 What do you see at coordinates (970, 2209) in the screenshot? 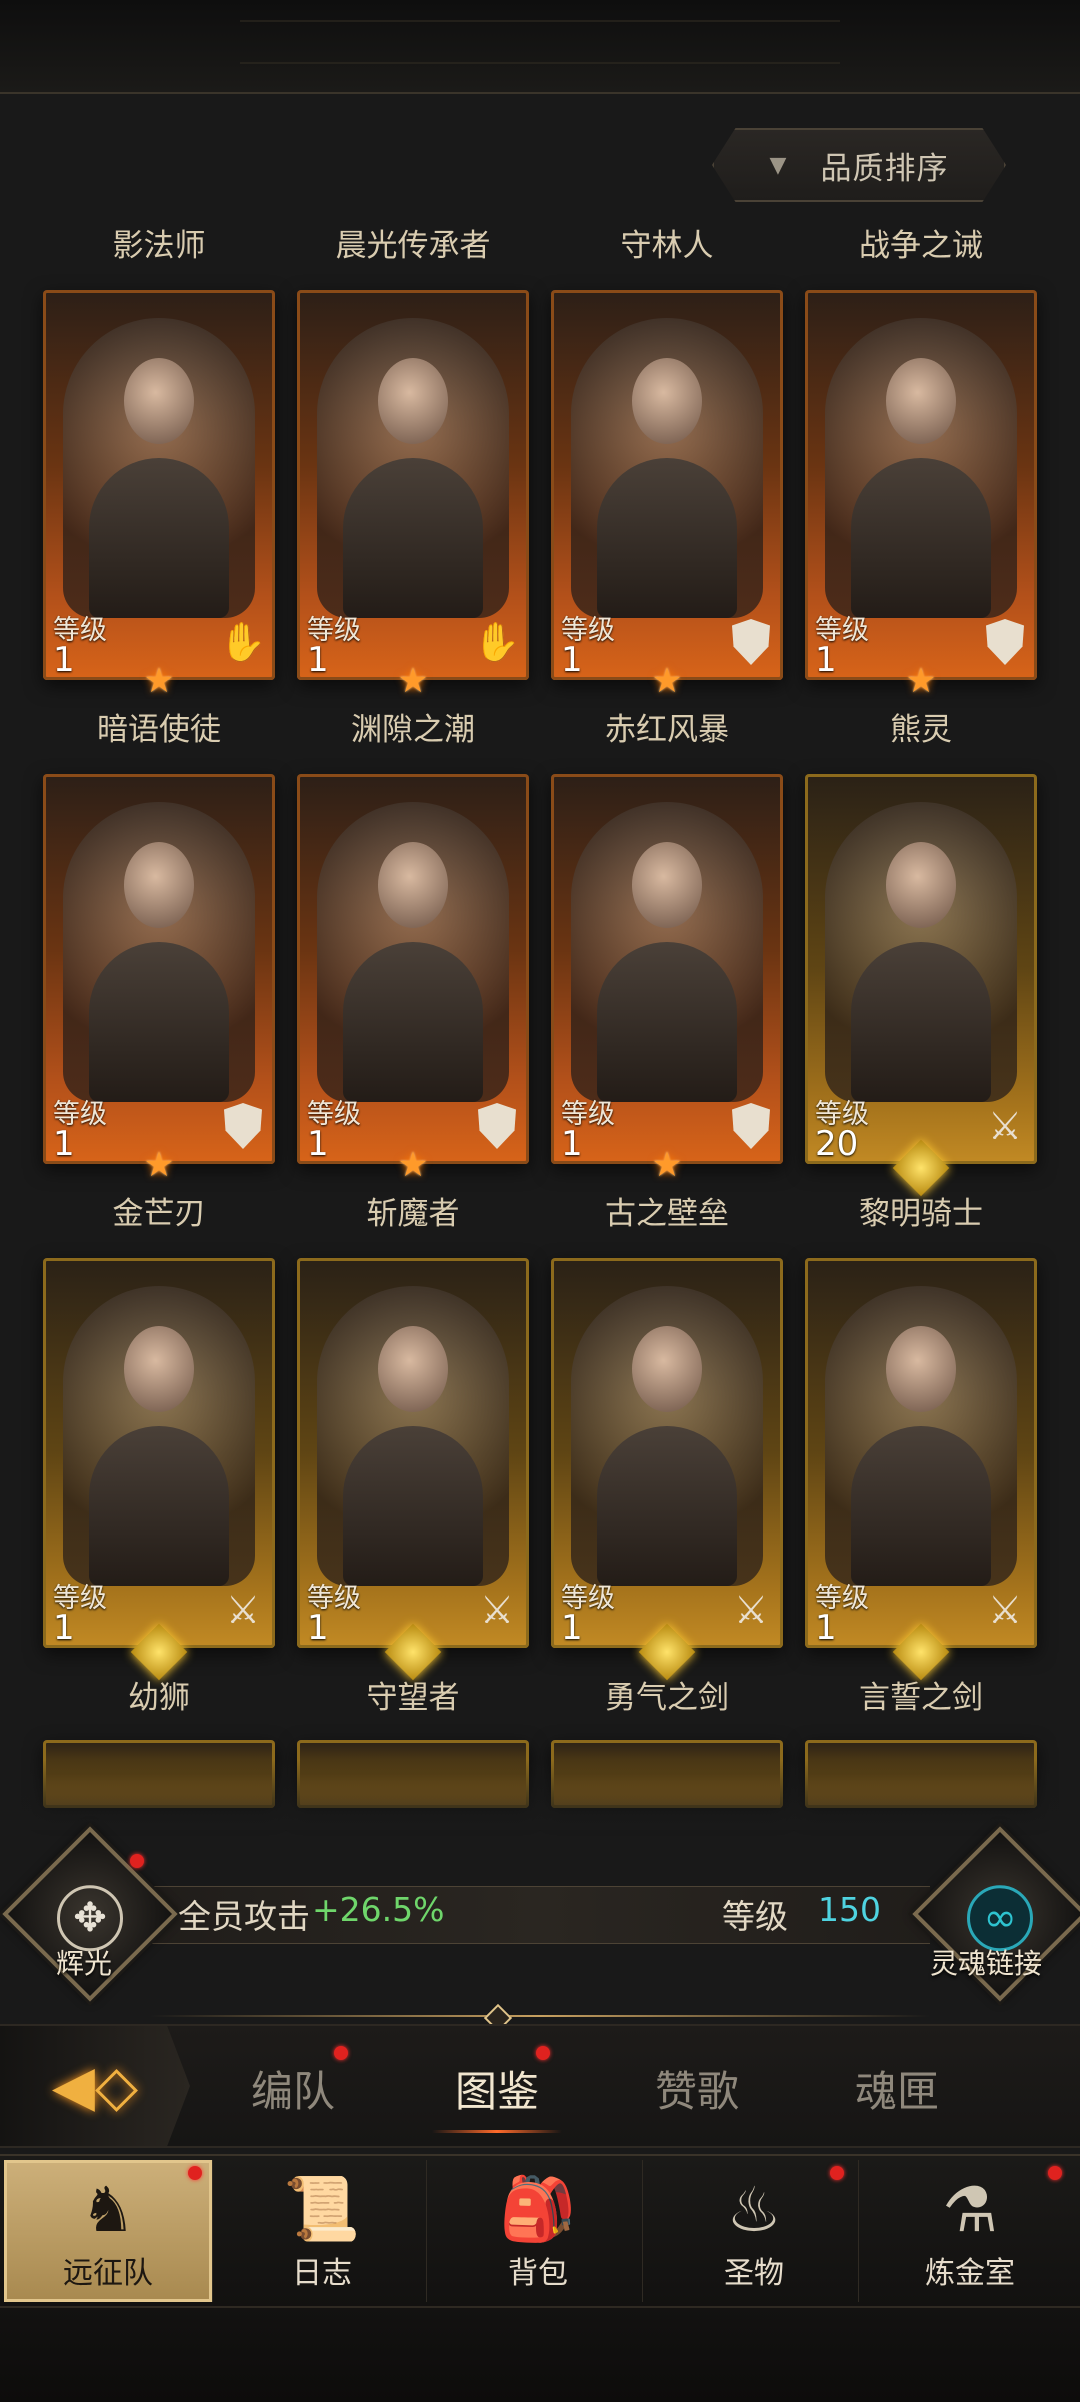
I see `alchemy-icon: ⚗` at bounding box center [970, 2209].